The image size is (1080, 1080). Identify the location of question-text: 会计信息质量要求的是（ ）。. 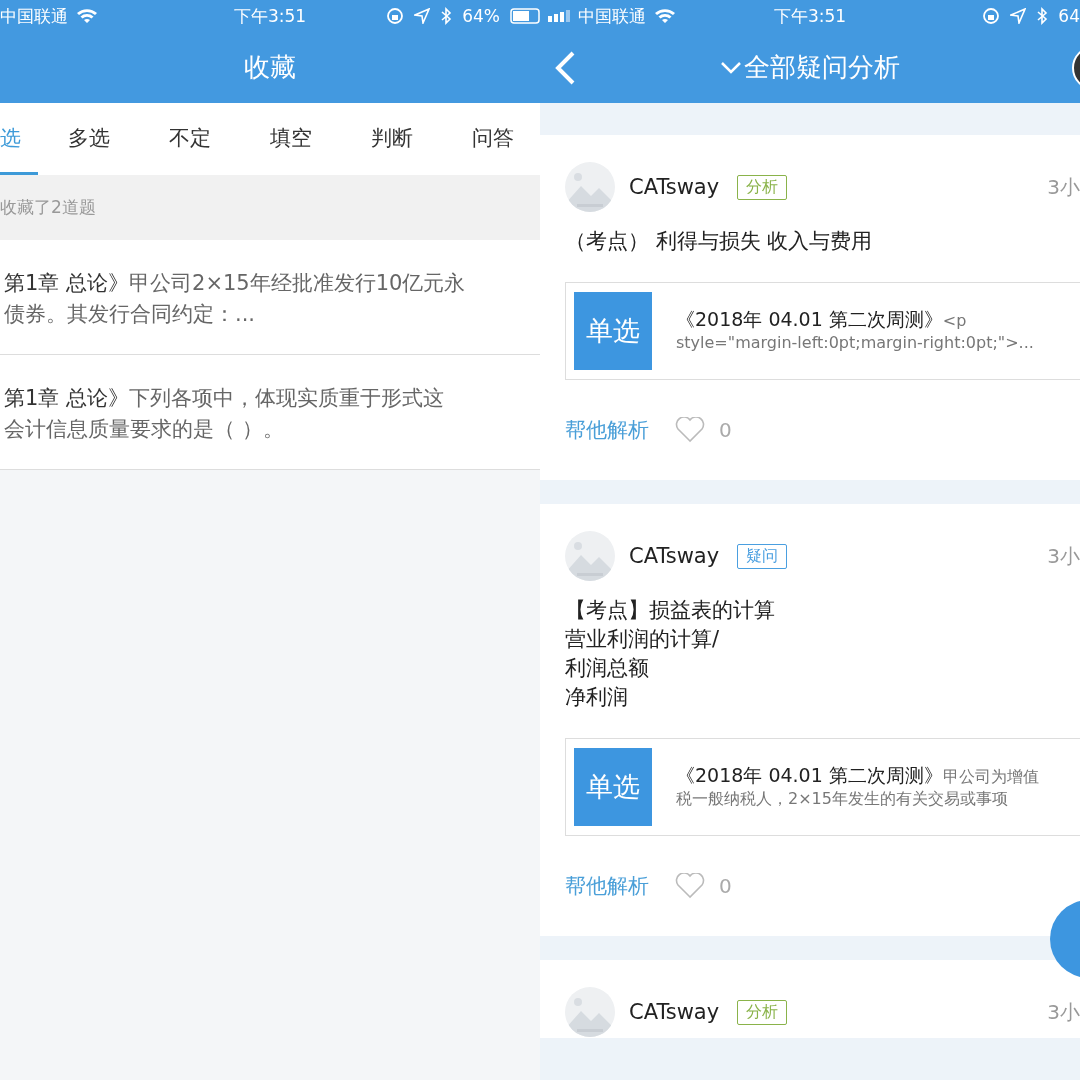
(144, 429).